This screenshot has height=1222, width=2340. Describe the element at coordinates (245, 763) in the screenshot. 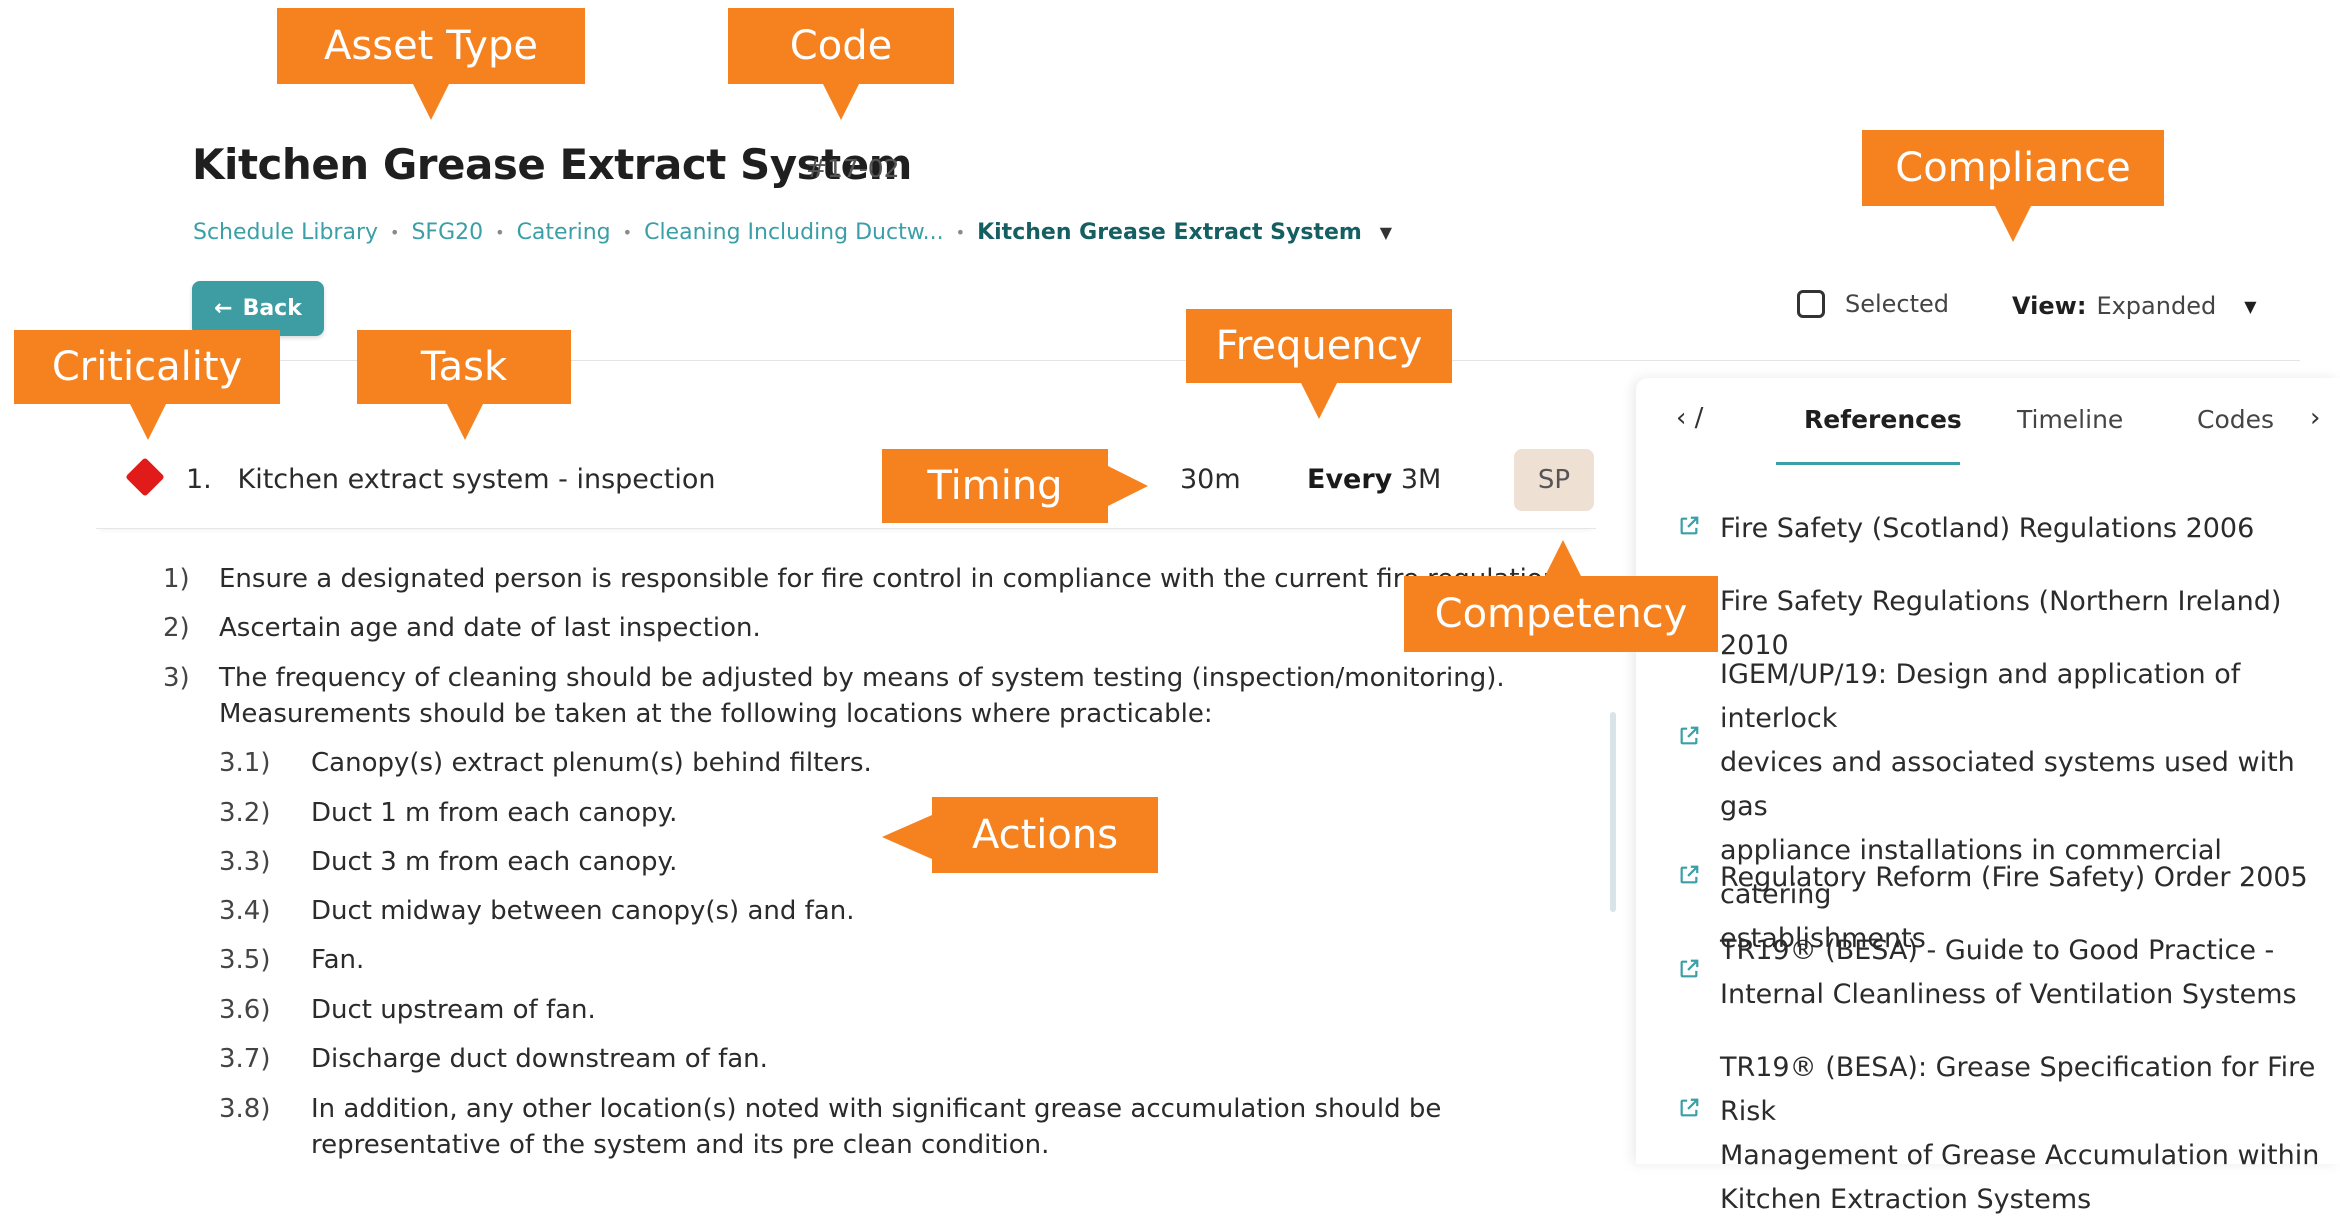

I see `action-number: 3.1)` at that location.